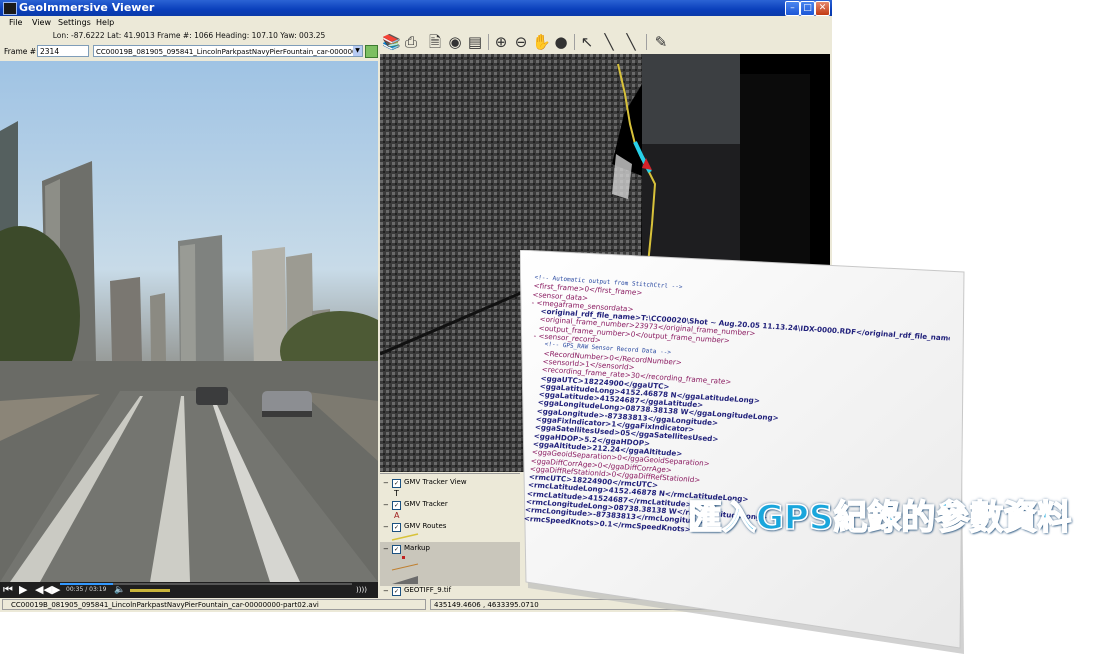  I want to click on volume-icon: 🔈, so click(119, 590).